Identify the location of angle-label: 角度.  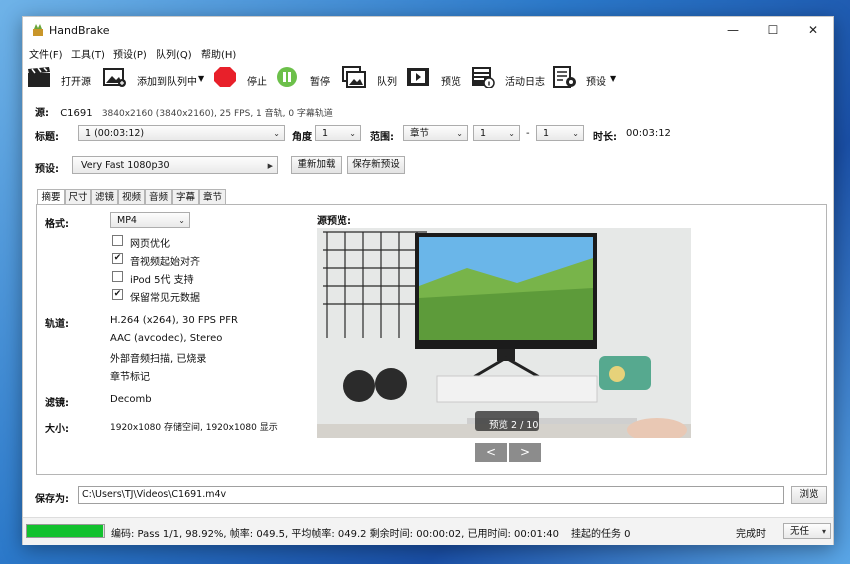
(302, 137).